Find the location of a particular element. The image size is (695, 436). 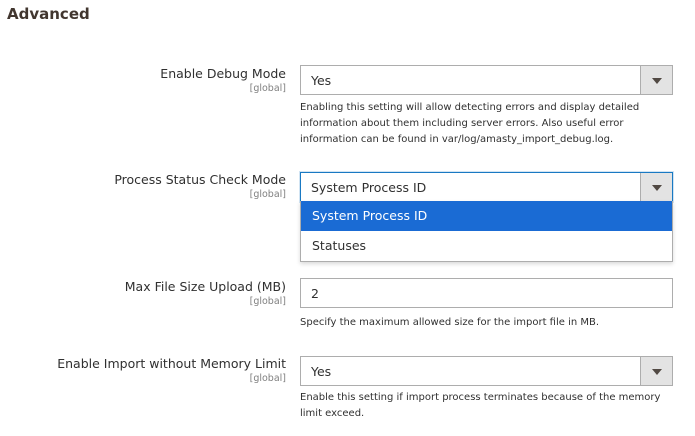

memory-limit-label: Enable Import without Memory Limit is located at coordinates (171, 363).